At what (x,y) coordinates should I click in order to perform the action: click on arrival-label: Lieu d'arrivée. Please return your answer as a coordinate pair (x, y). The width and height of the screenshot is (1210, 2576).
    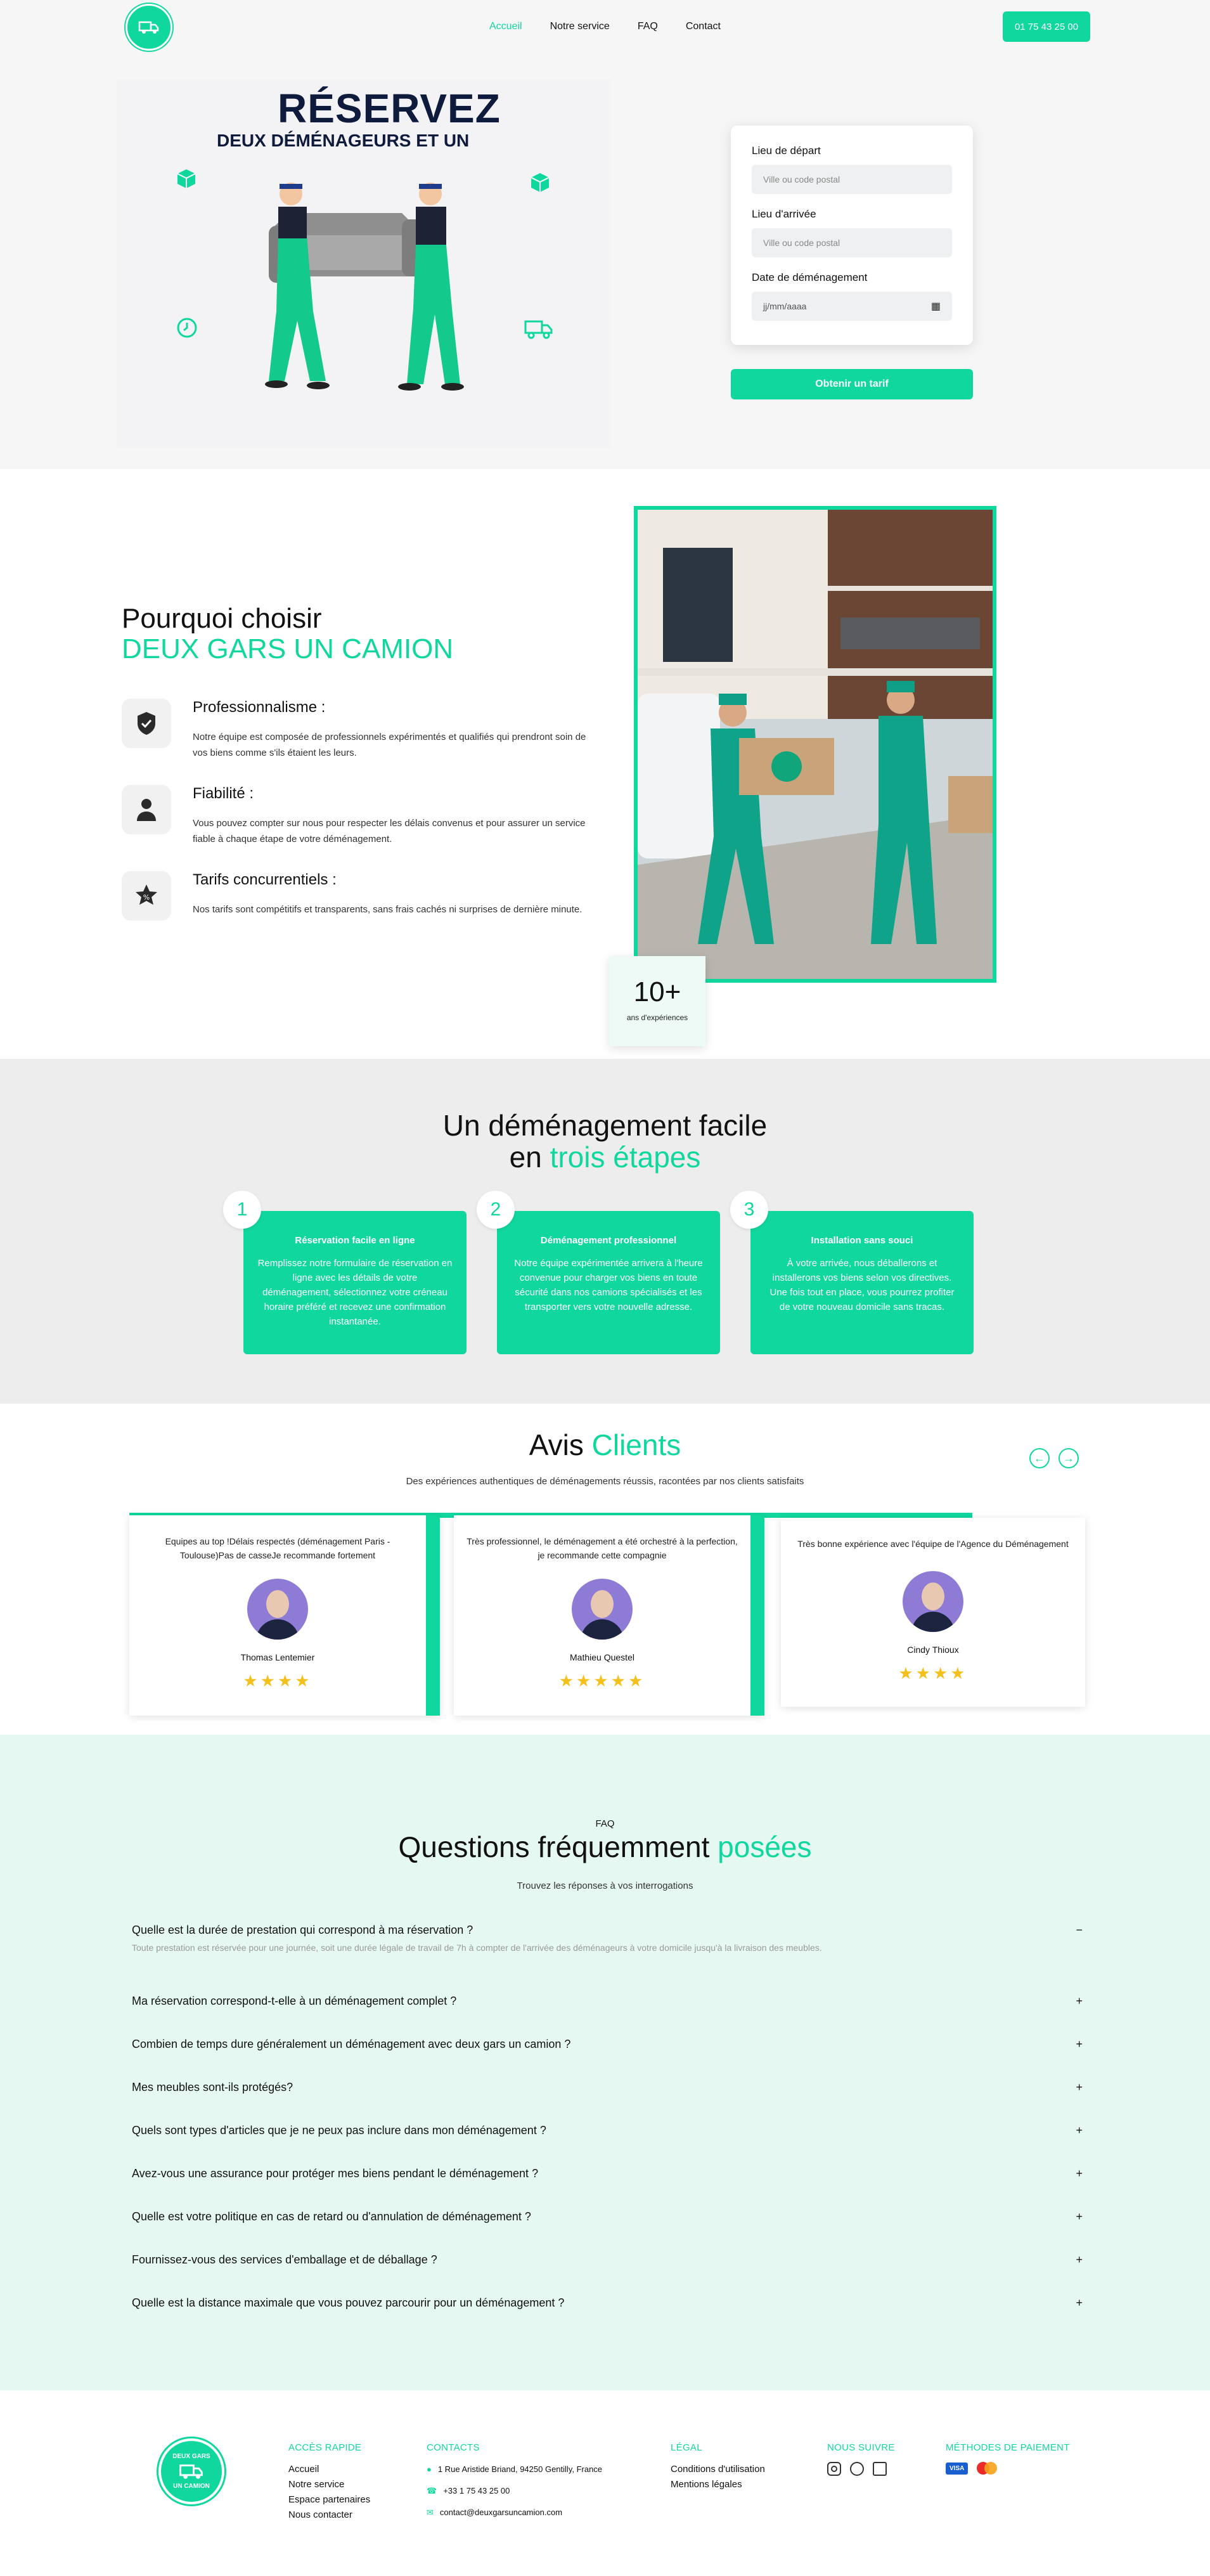
    Looking at the image, I should click on (784, 214).